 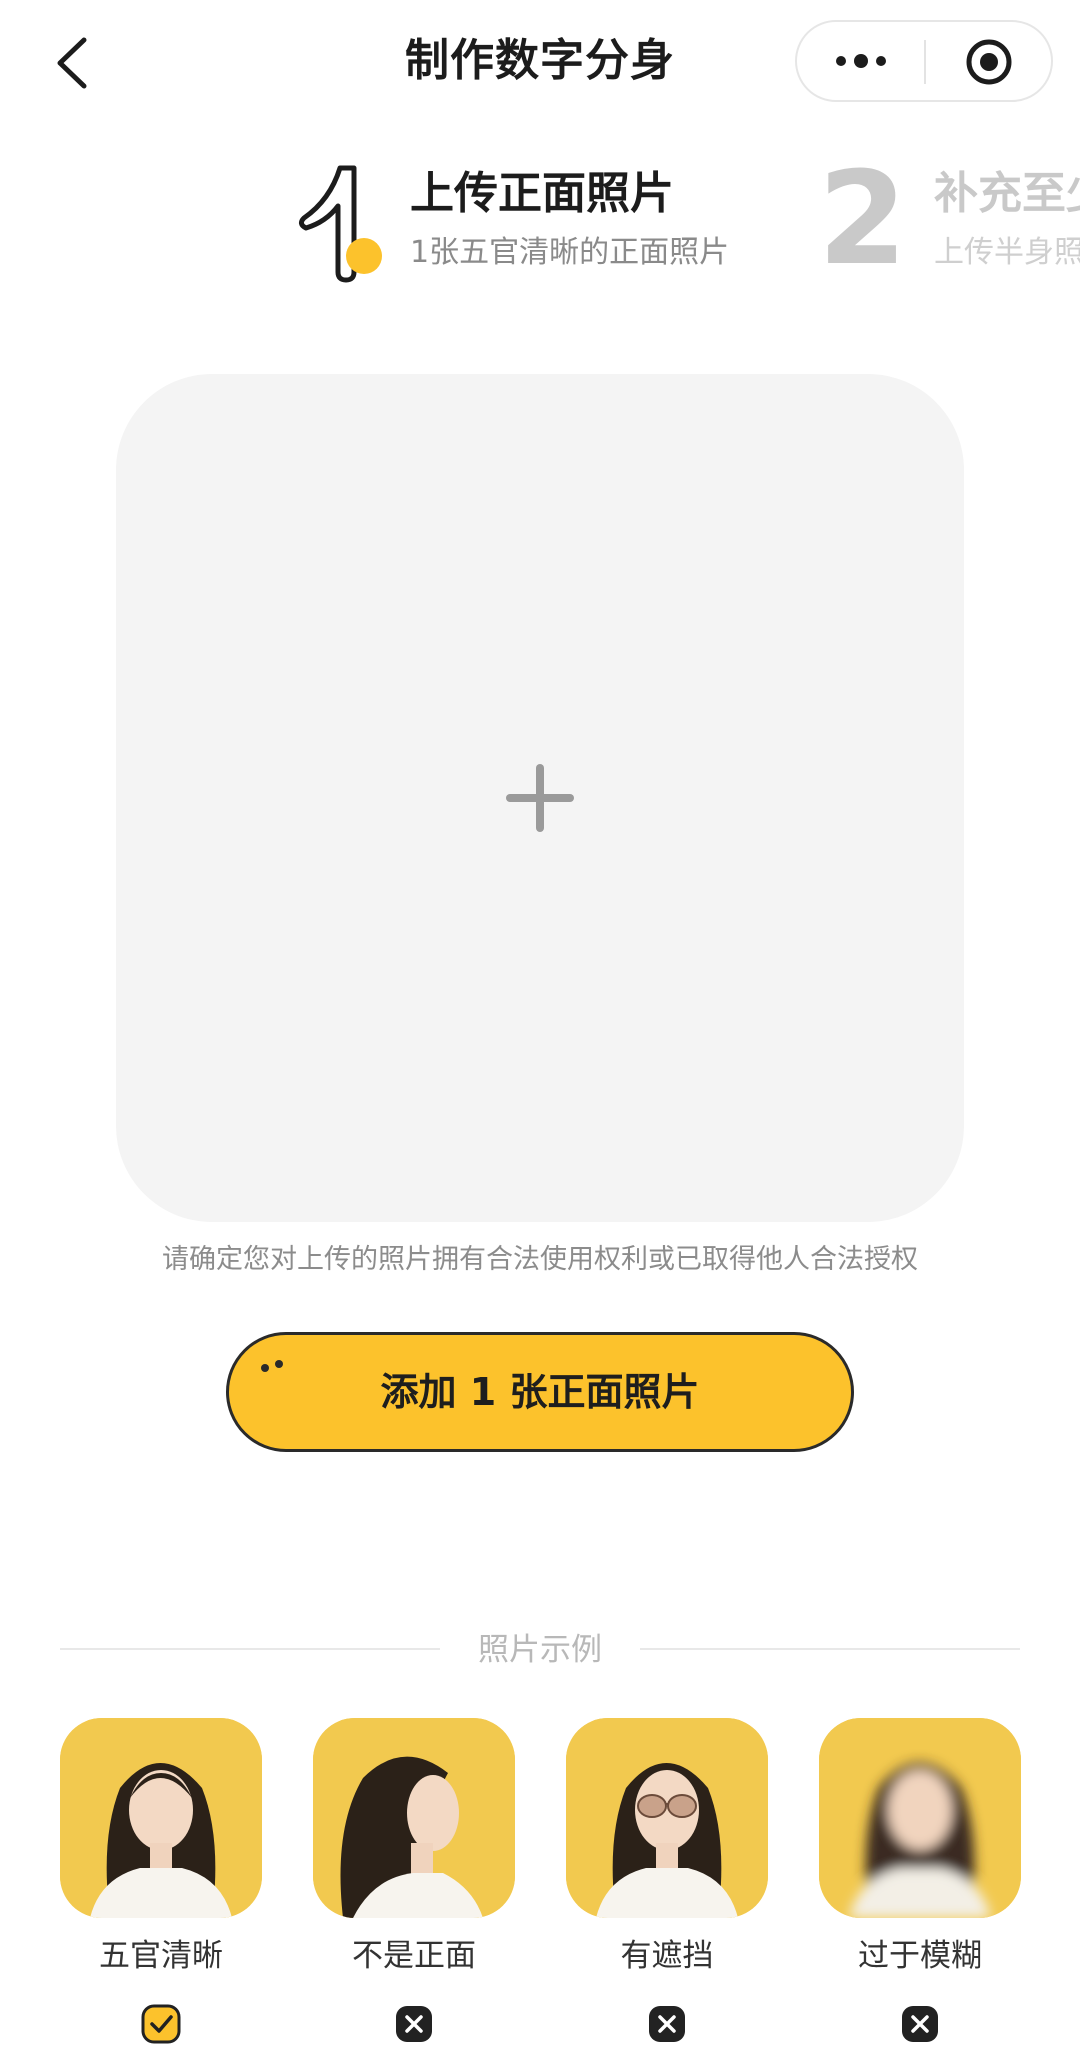 What do you see at coordinates (540, 1259) in the screenshot?
I see `rights-disclaimer: 请确定您对上传的照片拥有合法使用权利或已取得他人合法授权` at bounding box center [540, 1259].